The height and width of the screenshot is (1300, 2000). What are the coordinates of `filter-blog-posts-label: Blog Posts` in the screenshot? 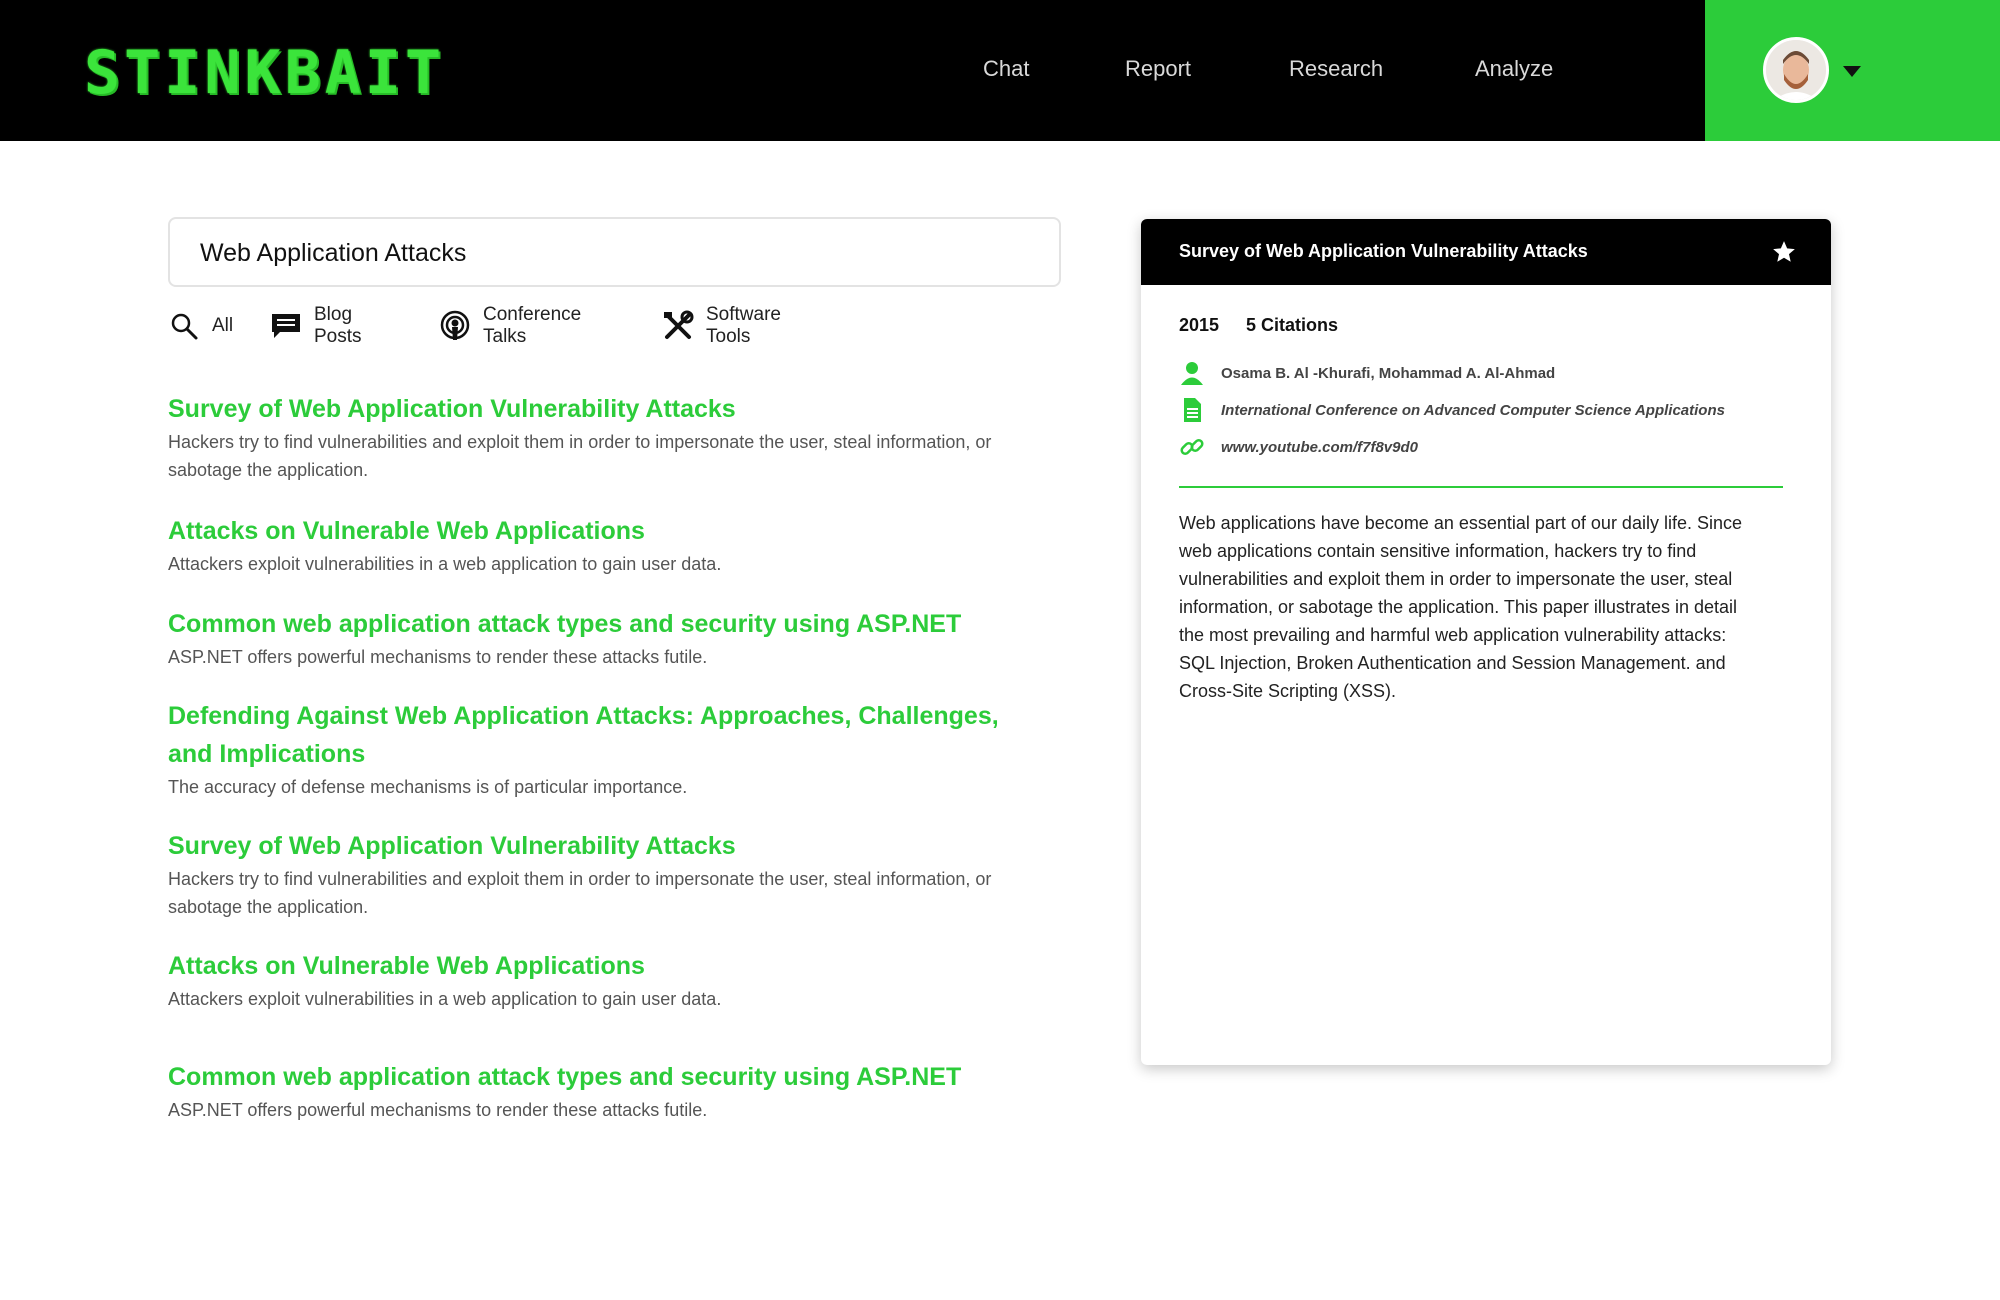 It's located at (338, 325).